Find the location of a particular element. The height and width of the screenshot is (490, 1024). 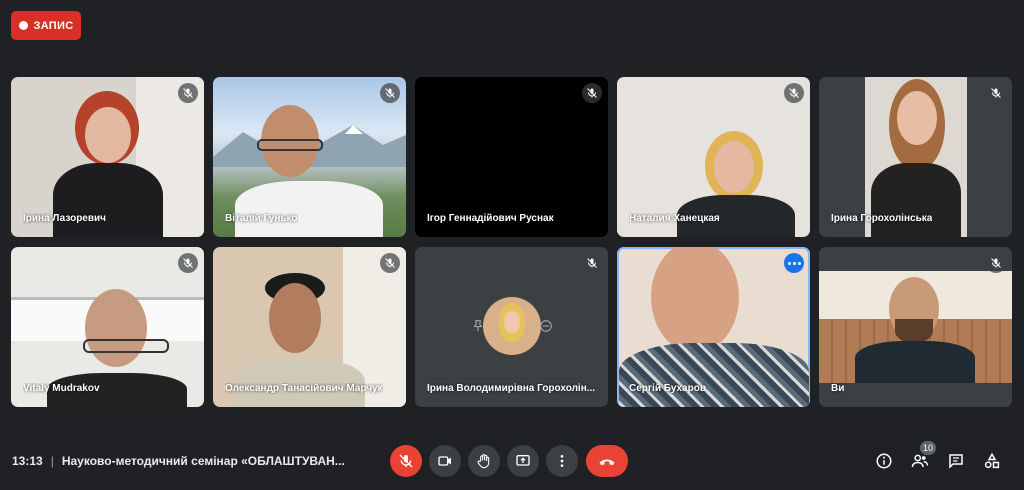

video-frame is located at coordinates (915, 327).